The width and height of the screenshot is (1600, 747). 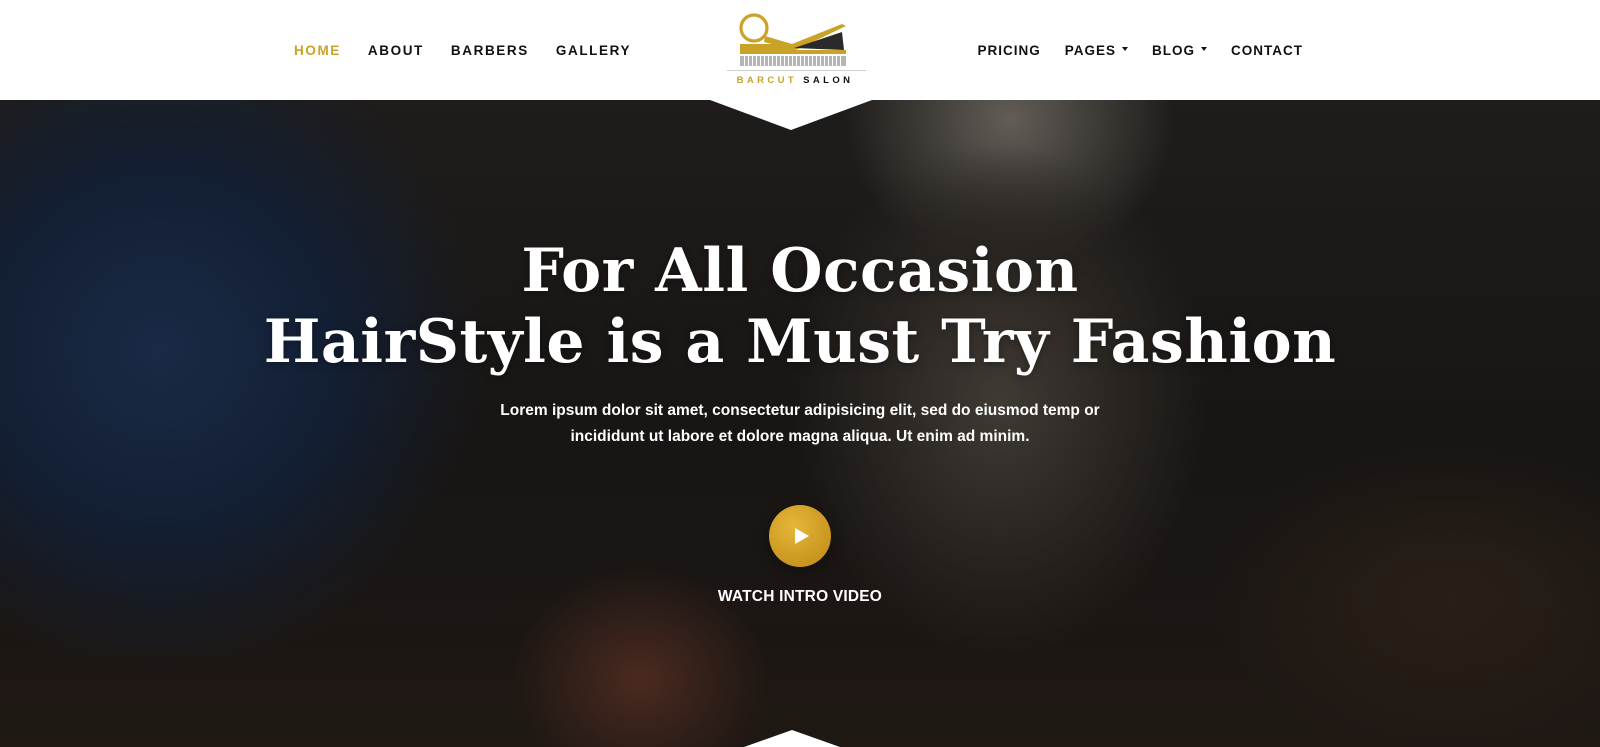 I want to click on hero-bottom-notch, so click(x=792, y=738).